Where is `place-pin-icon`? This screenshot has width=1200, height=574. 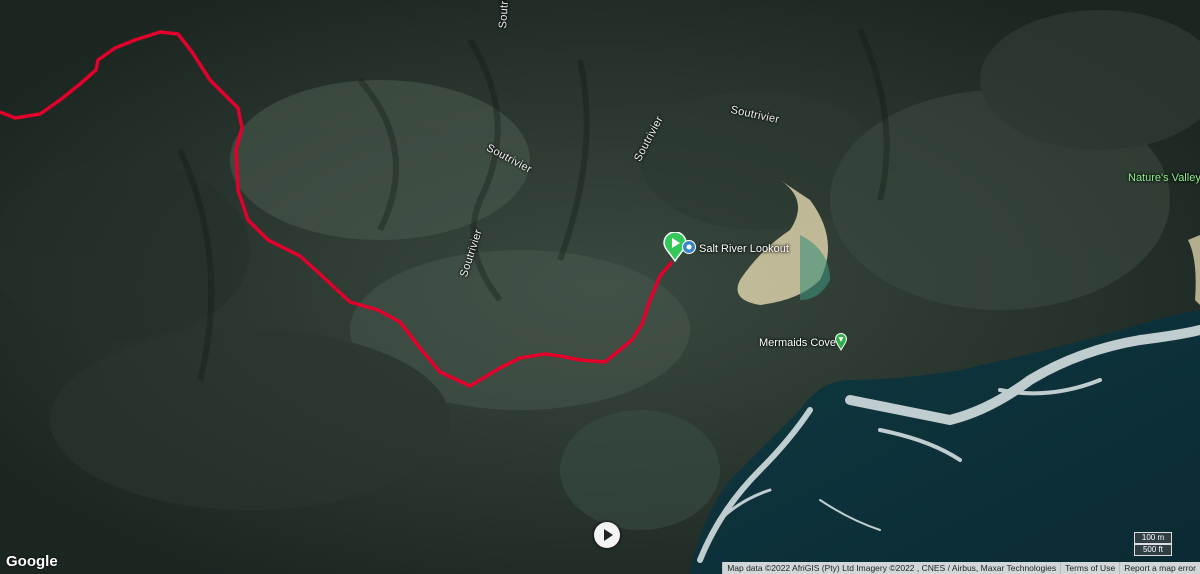
place-pin-icon is located at coordinates (841, 344).